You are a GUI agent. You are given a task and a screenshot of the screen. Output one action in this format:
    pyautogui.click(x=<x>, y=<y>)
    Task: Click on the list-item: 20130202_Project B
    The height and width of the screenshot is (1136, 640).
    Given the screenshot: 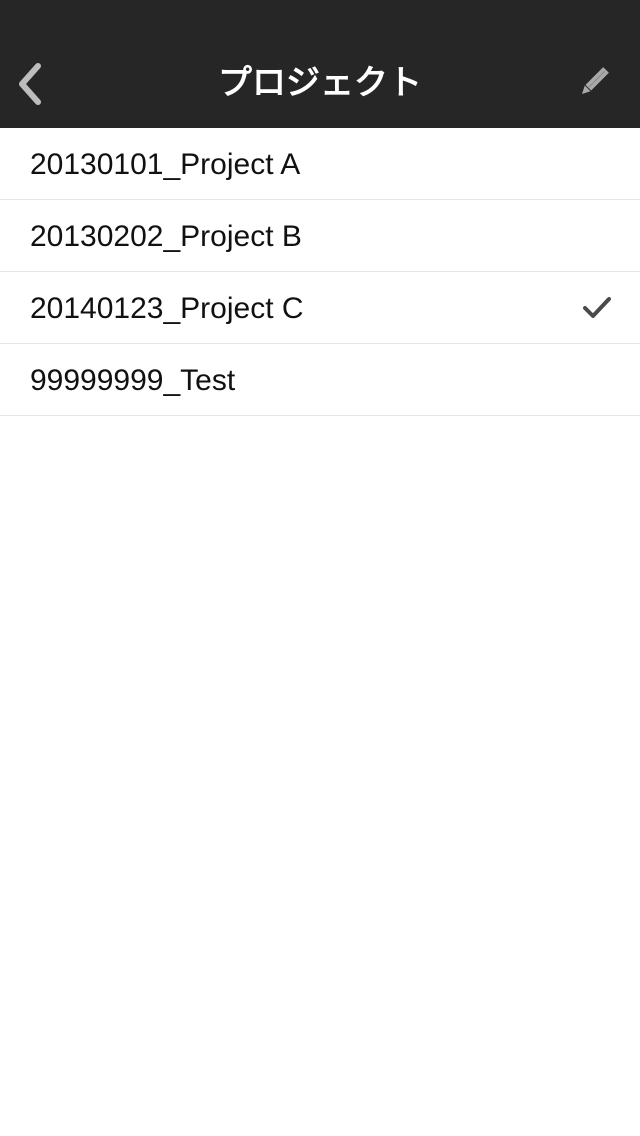 What is the action you would take?
    pyautogui.click(x=320, y=236)
    